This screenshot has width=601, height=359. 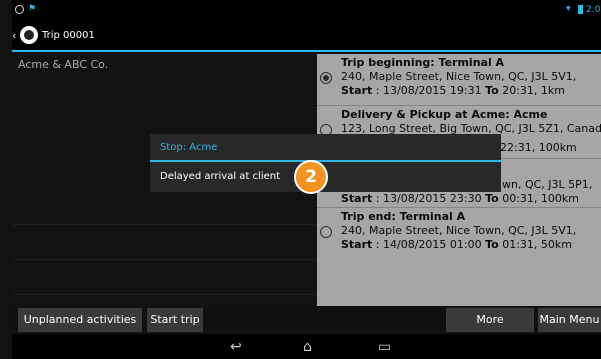 What do you see at coordinates (80, 320) in the screenshot?
I see `unplanned-activities-button: Unplanned activities` at bounding box center [80, 320].